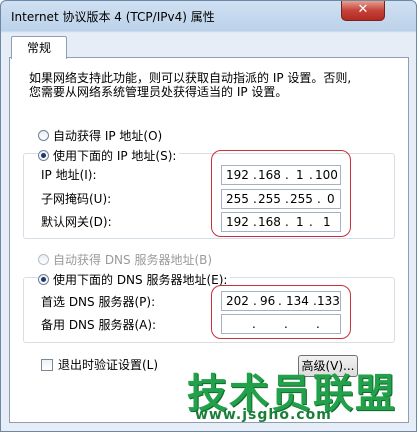 This screenshot has height=432, width=417. I want to click on window-title: Internet 协议版本 4 (TCP/IPv4) 属性, so click(113, 17).